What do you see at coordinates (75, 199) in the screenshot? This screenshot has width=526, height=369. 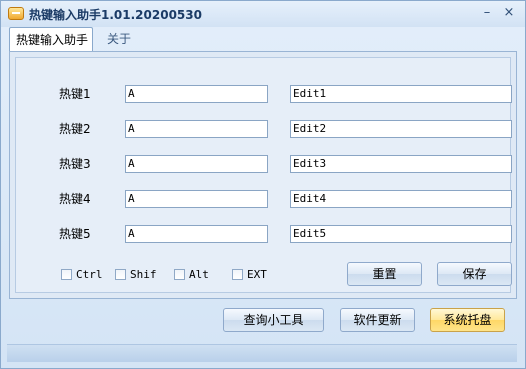 I see `hotkey-4-label: 热键4` at bounding box center [75, 199].